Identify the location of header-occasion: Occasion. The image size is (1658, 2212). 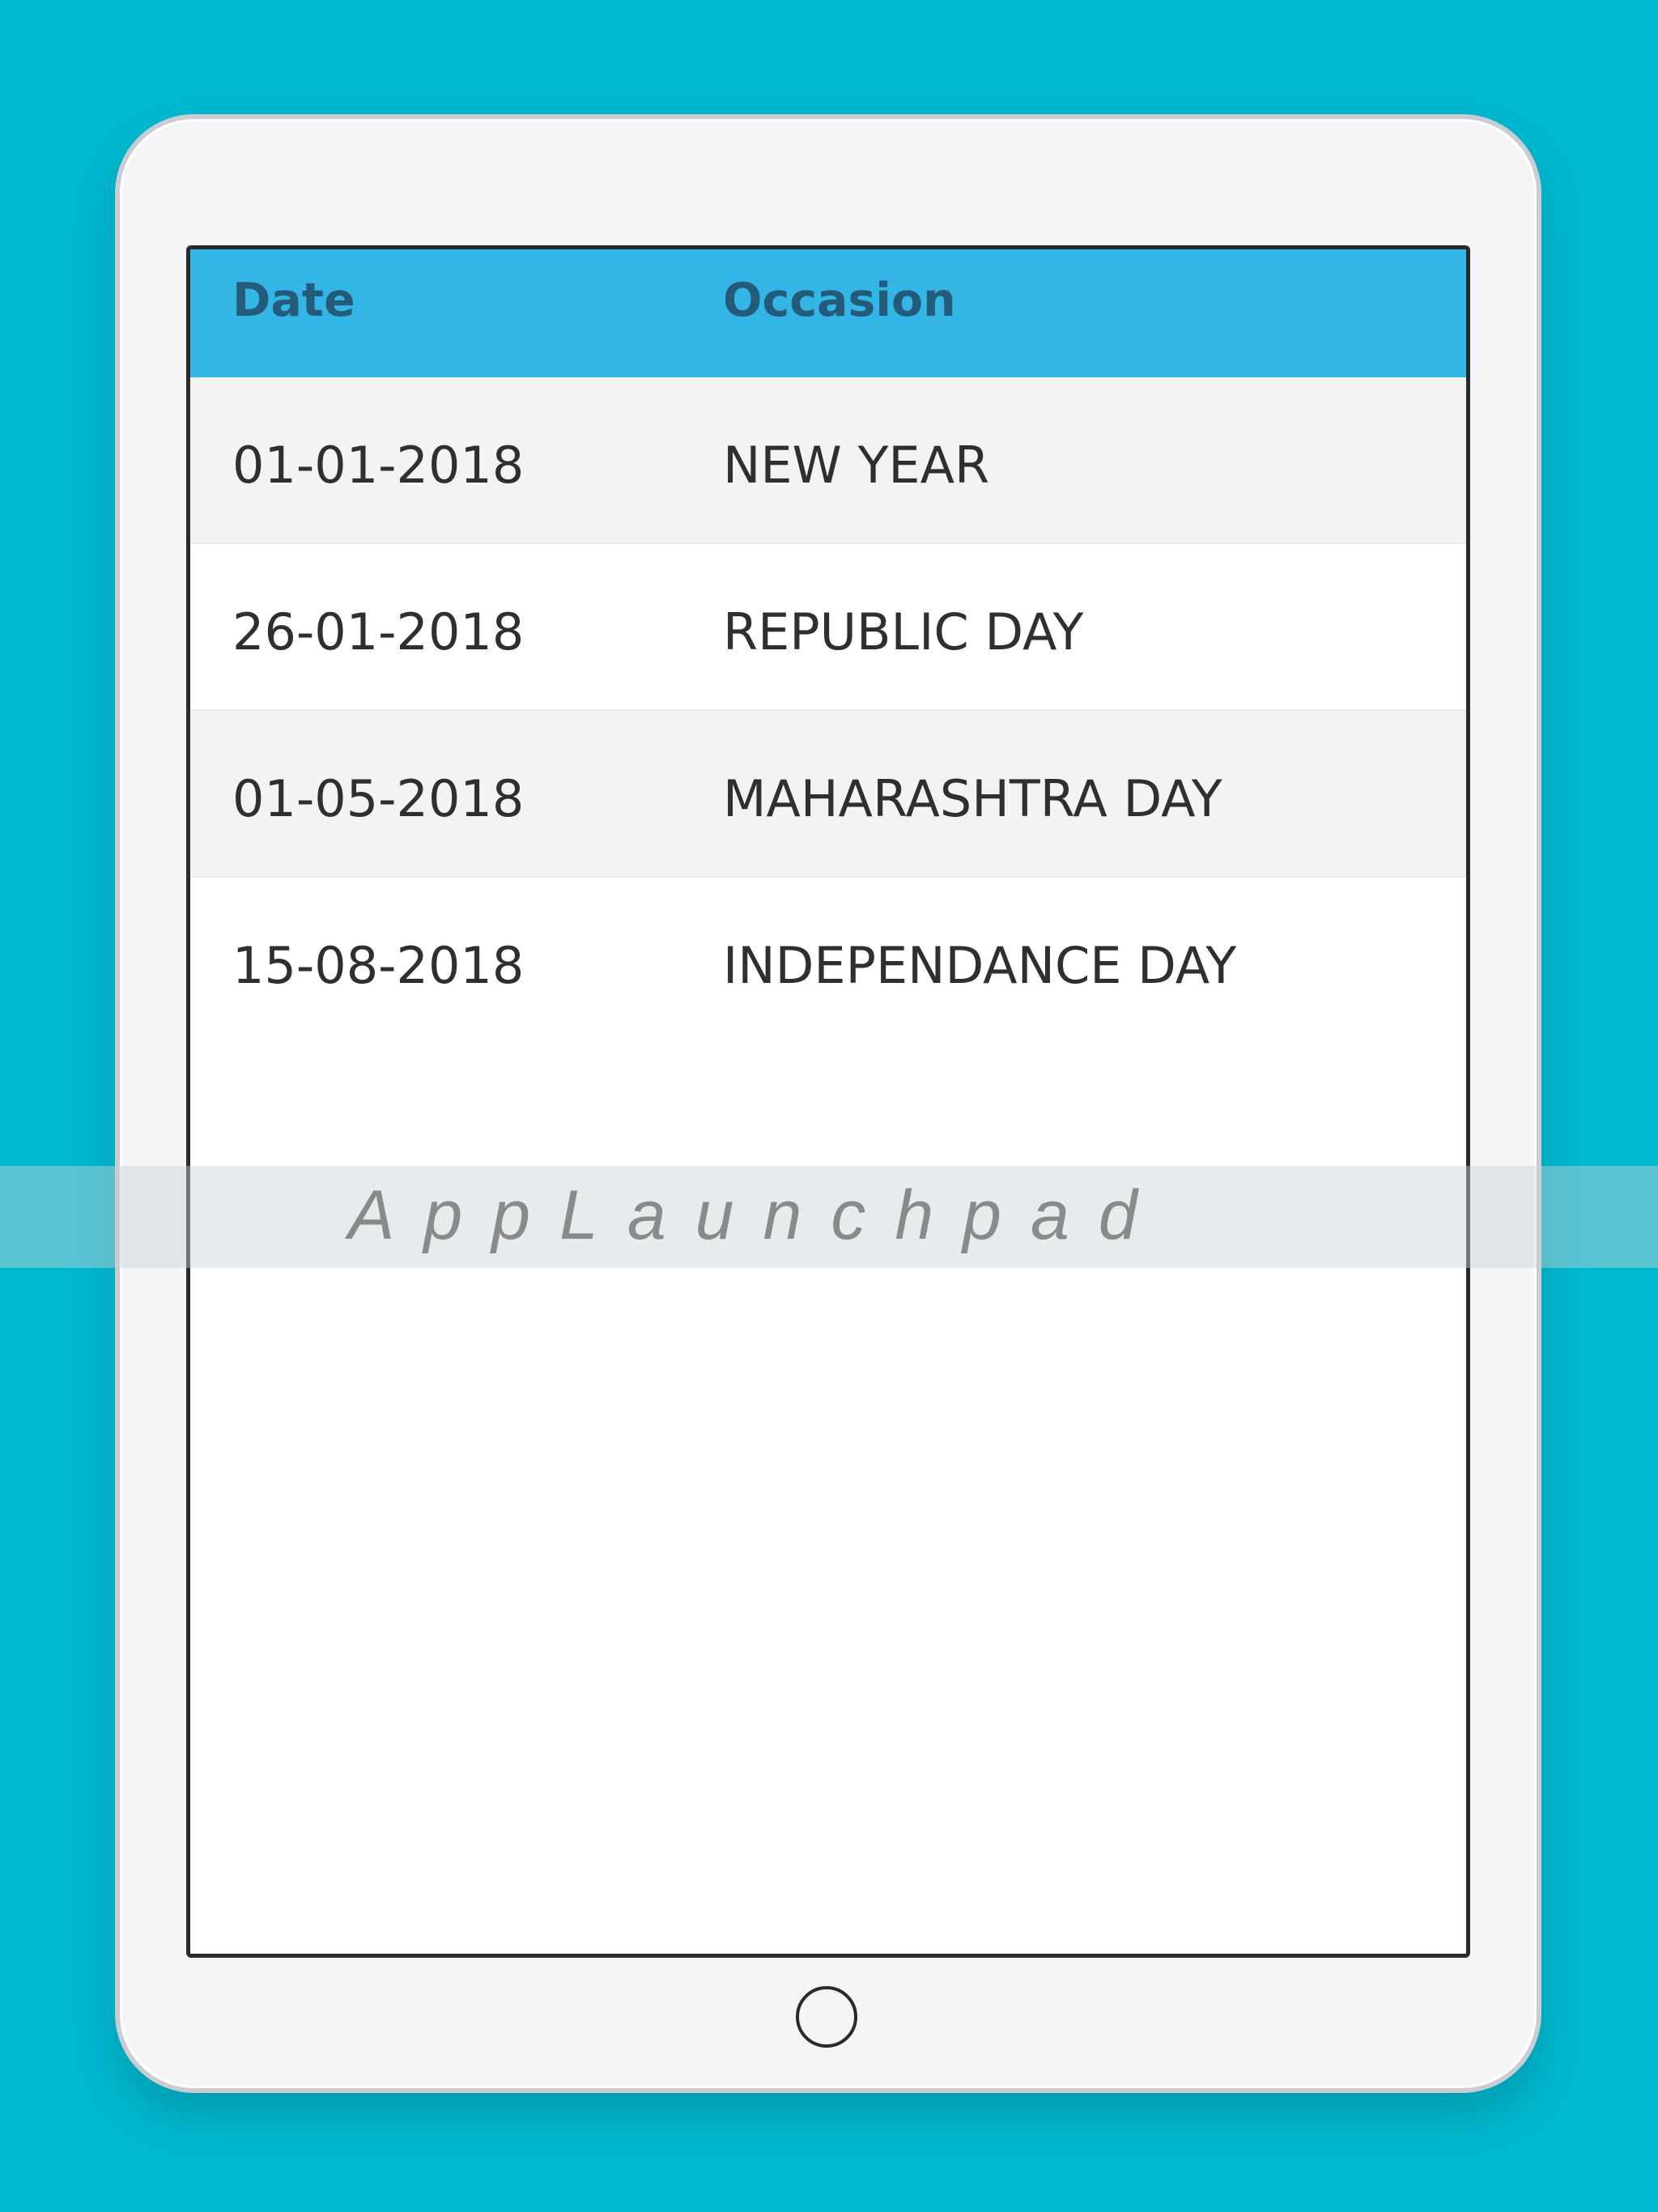
(839, 301).